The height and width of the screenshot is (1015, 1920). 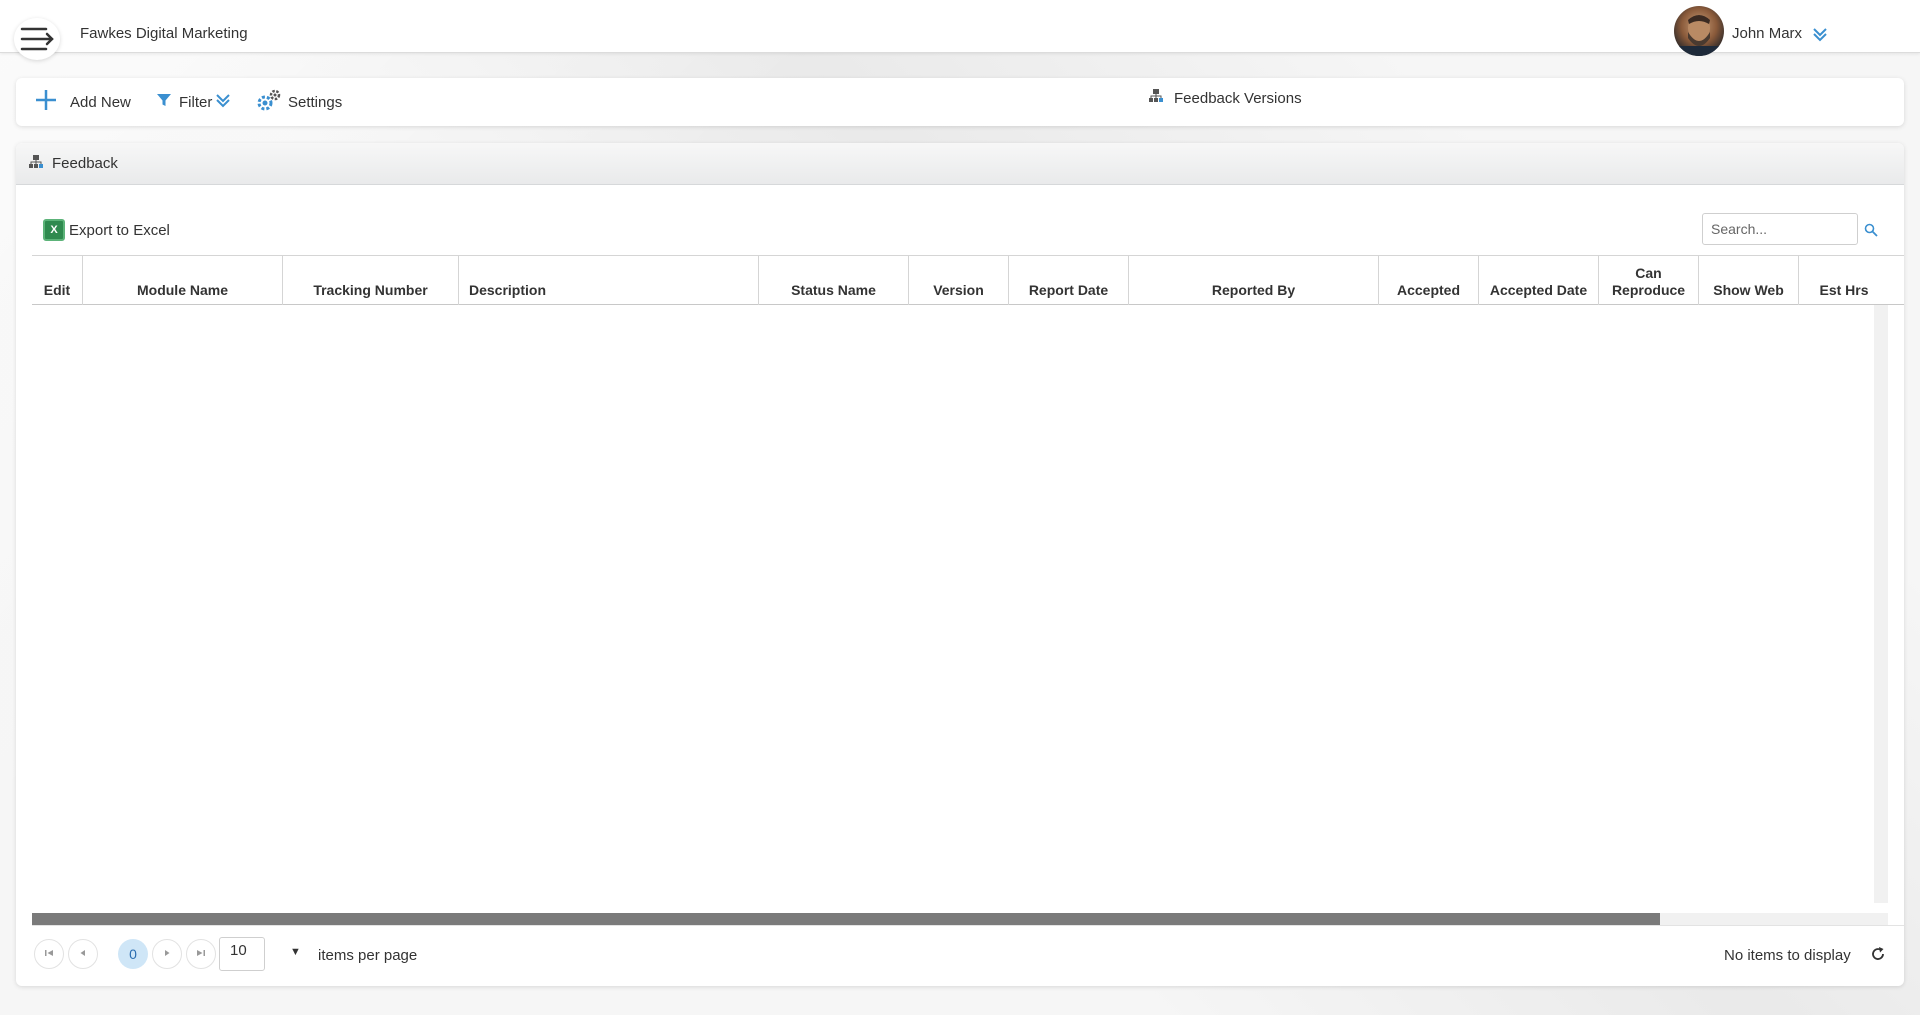 I want to click on column-header-can-reproduce: Can Reproduce, so click(x=1649, y=280).